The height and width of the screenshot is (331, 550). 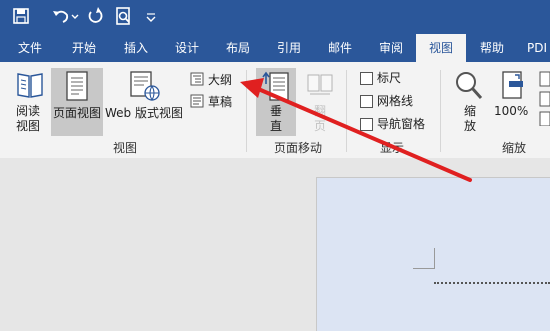 What do you see at coordinates (252, 88) in the screenshot?
I see `annotation-arrow-head` at bounding box center [252, 88].